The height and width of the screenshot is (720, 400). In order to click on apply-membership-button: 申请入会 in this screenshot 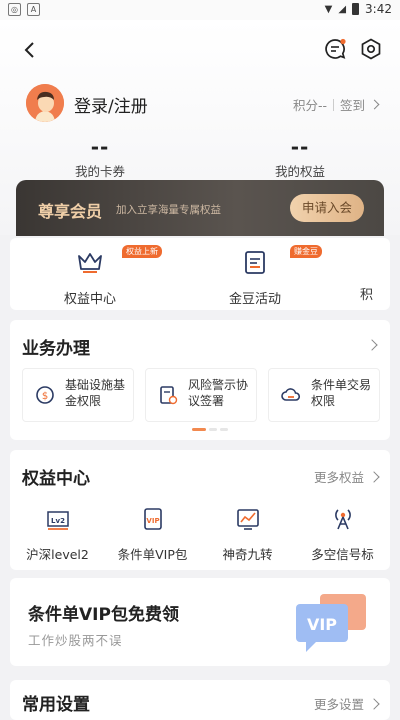, I will do `click(327, 208)`.